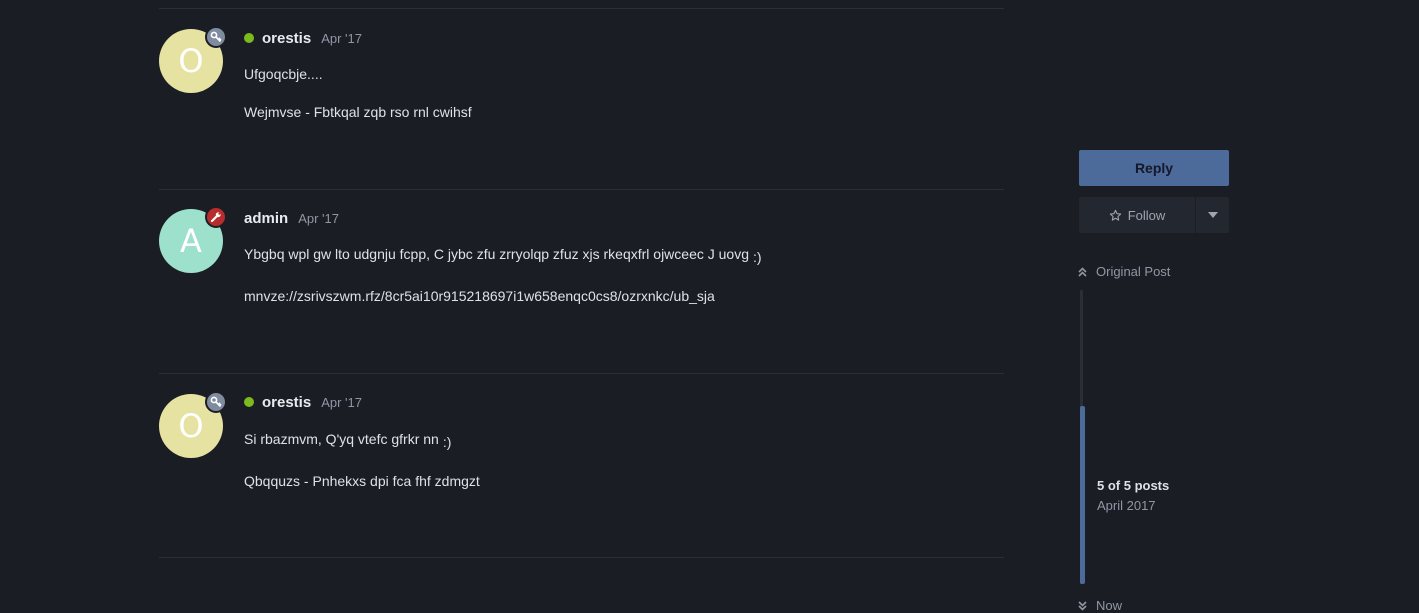 The height and width of the screenshot is (613, 1419). I want to click on avatar-letter: A, so click(191, 241).